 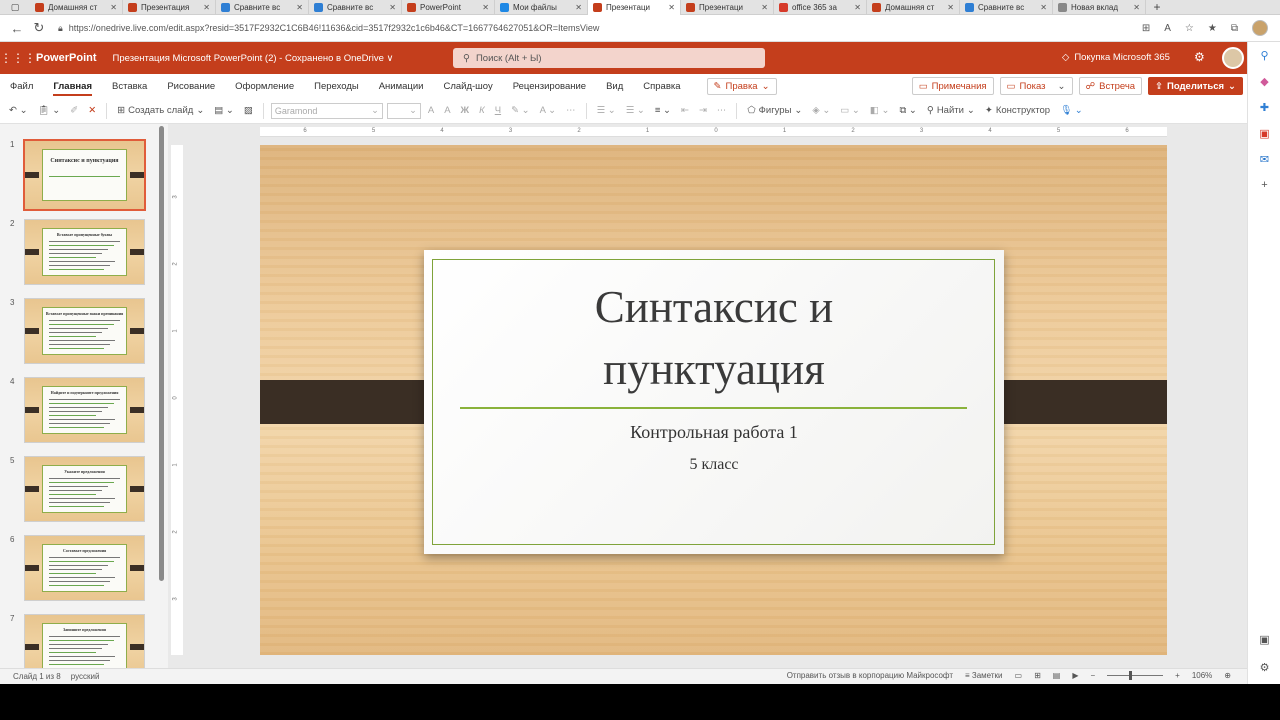 I want to click on new-tab-button: +, so click(x=1157, y=7).